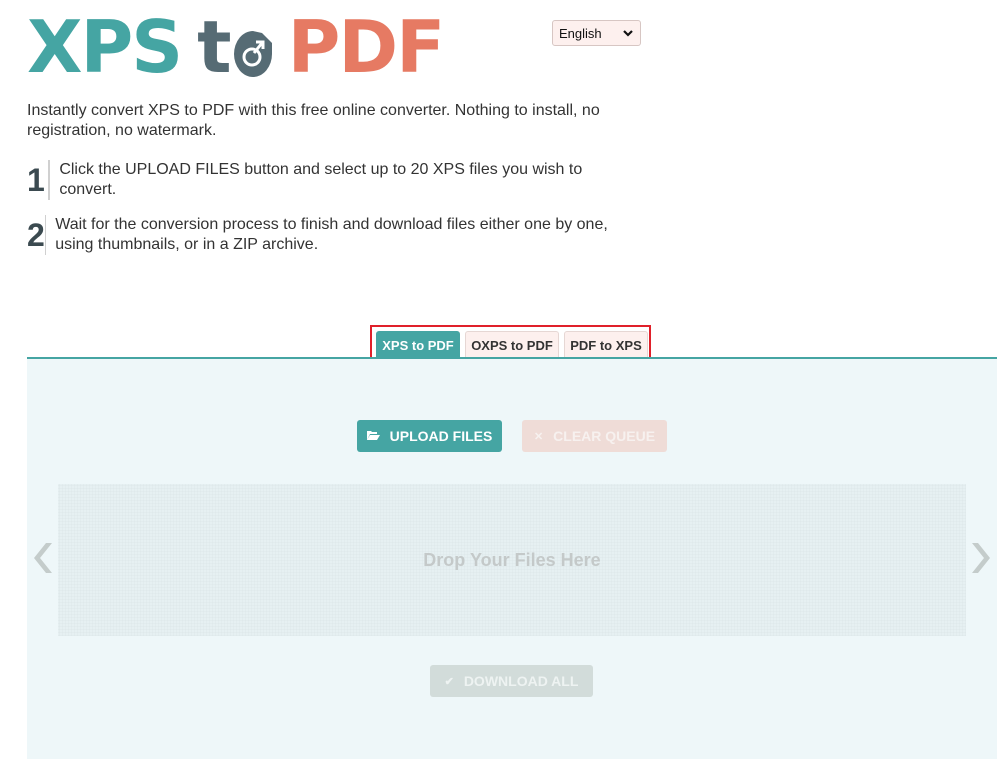 The width and height of the screenshot is (1004, 759). I want to click on chevron-right-icon, so click(979, 558).